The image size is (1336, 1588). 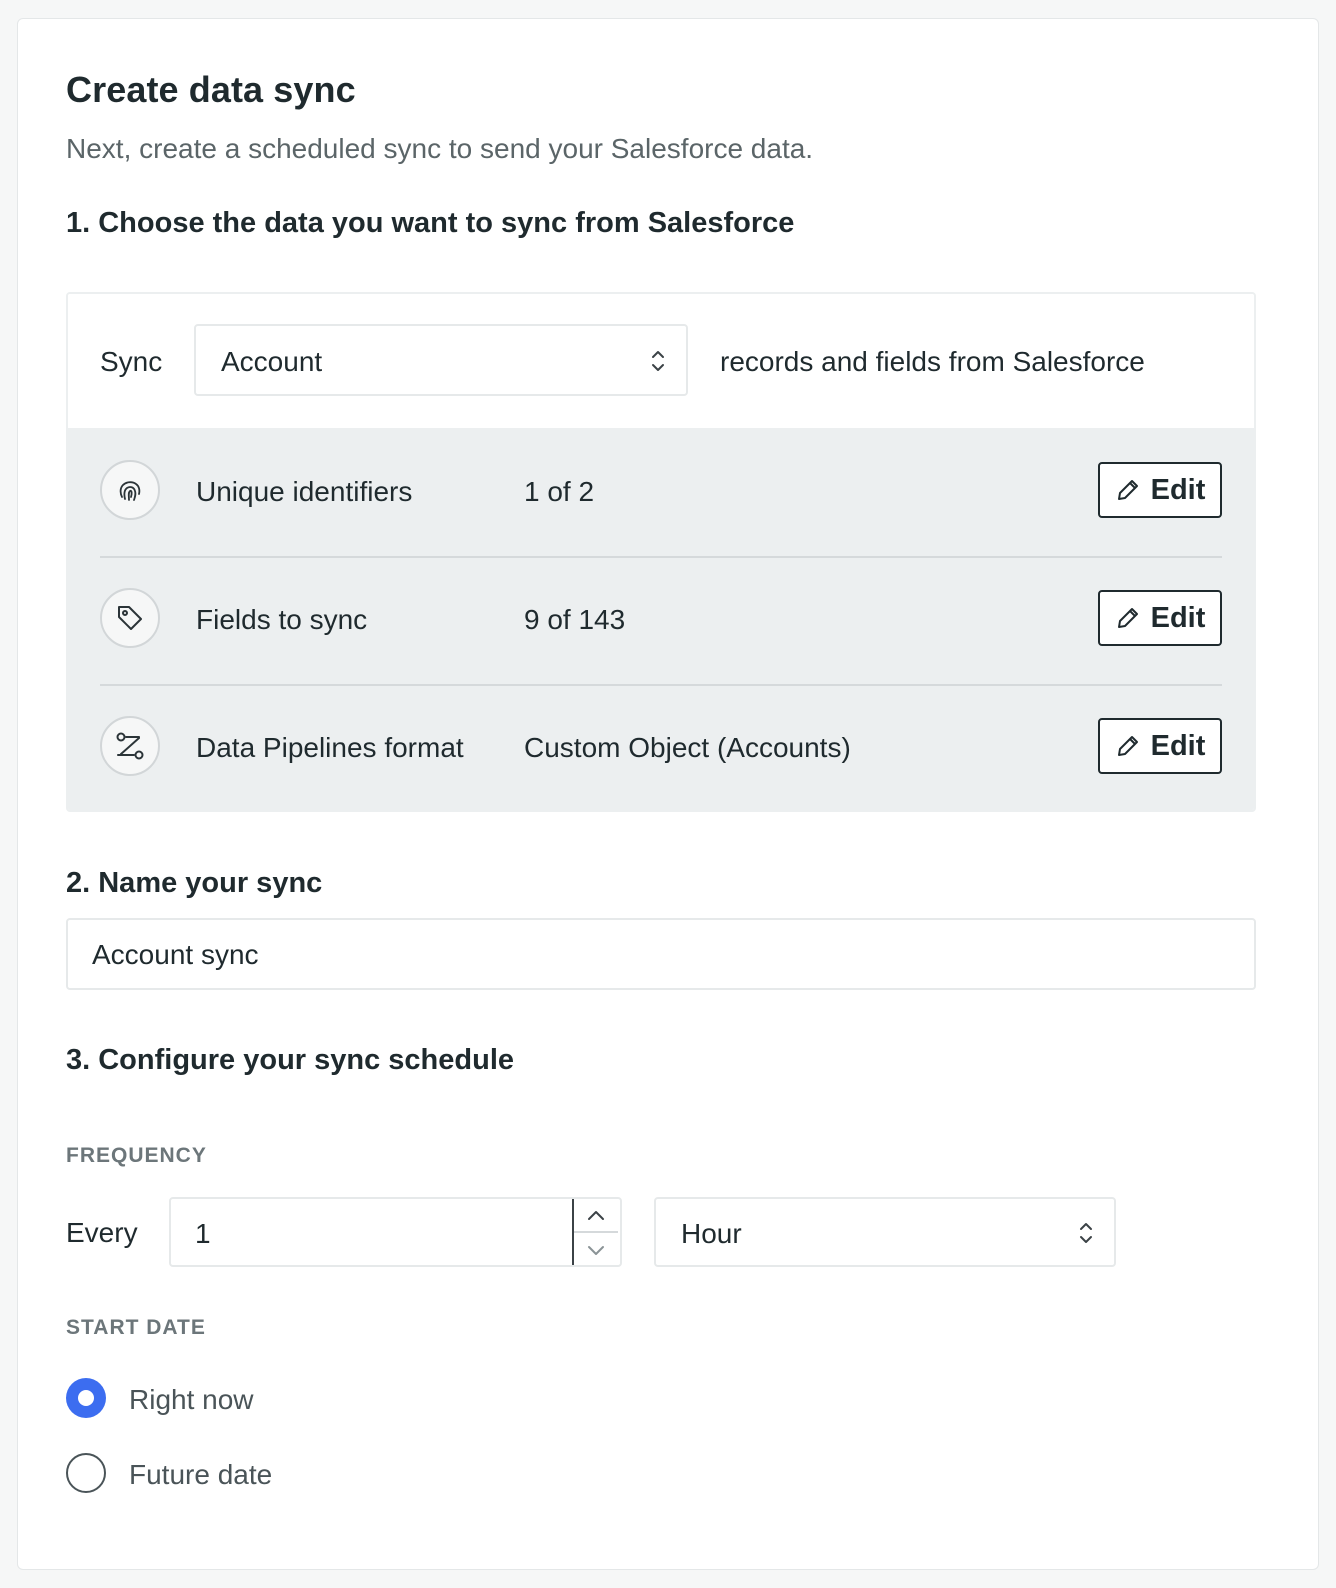 What do you see at coordinates (932, 361) in the screenshot?
I see `sync-suffix-label: records and fields from Salesforce` at bounding box center [932, 361].